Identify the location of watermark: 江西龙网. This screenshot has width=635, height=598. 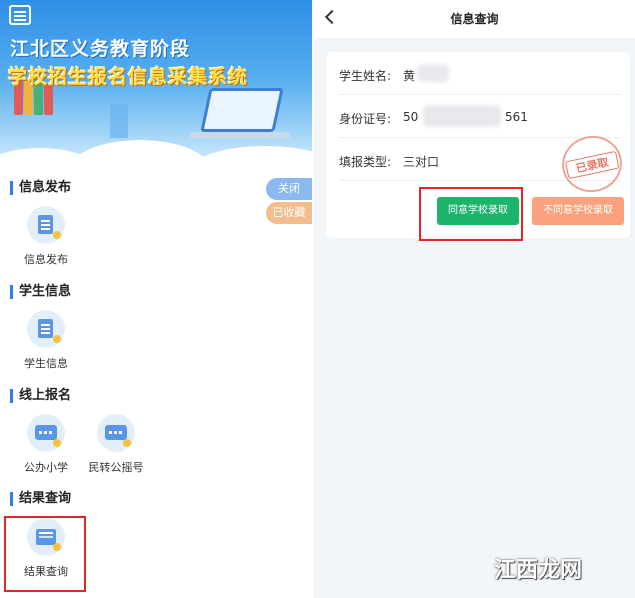
(538, 570).